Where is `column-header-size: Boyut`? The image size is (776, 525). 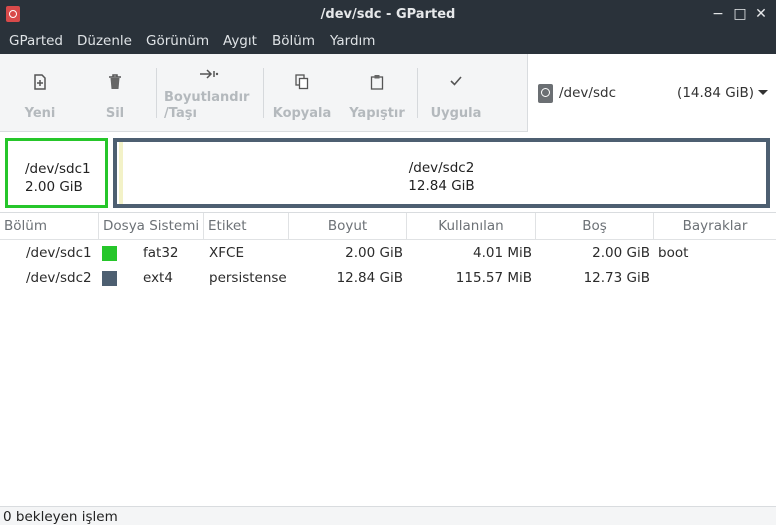
column-header-size: Boyut is located at coordinates (348, 226).